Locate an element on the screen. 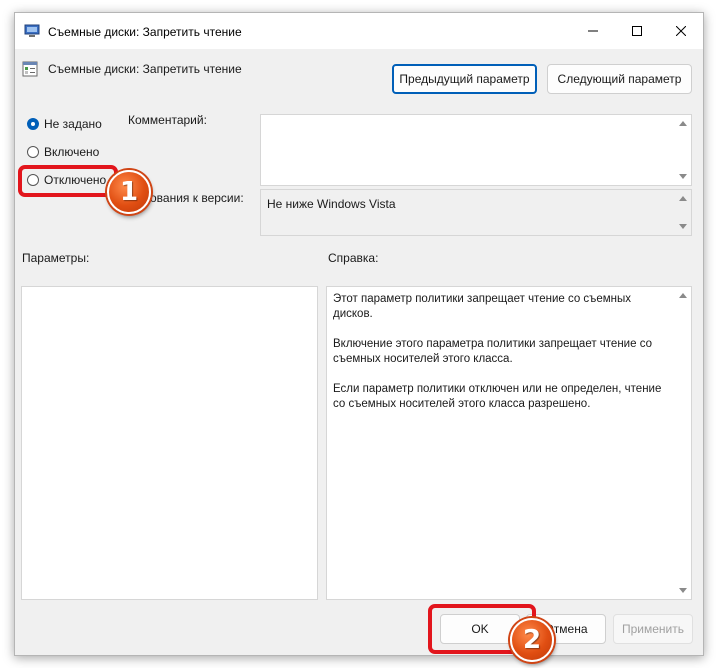 The image size is (718, 668). annotation-highlight-disabled is located at coordinates (68, 181).